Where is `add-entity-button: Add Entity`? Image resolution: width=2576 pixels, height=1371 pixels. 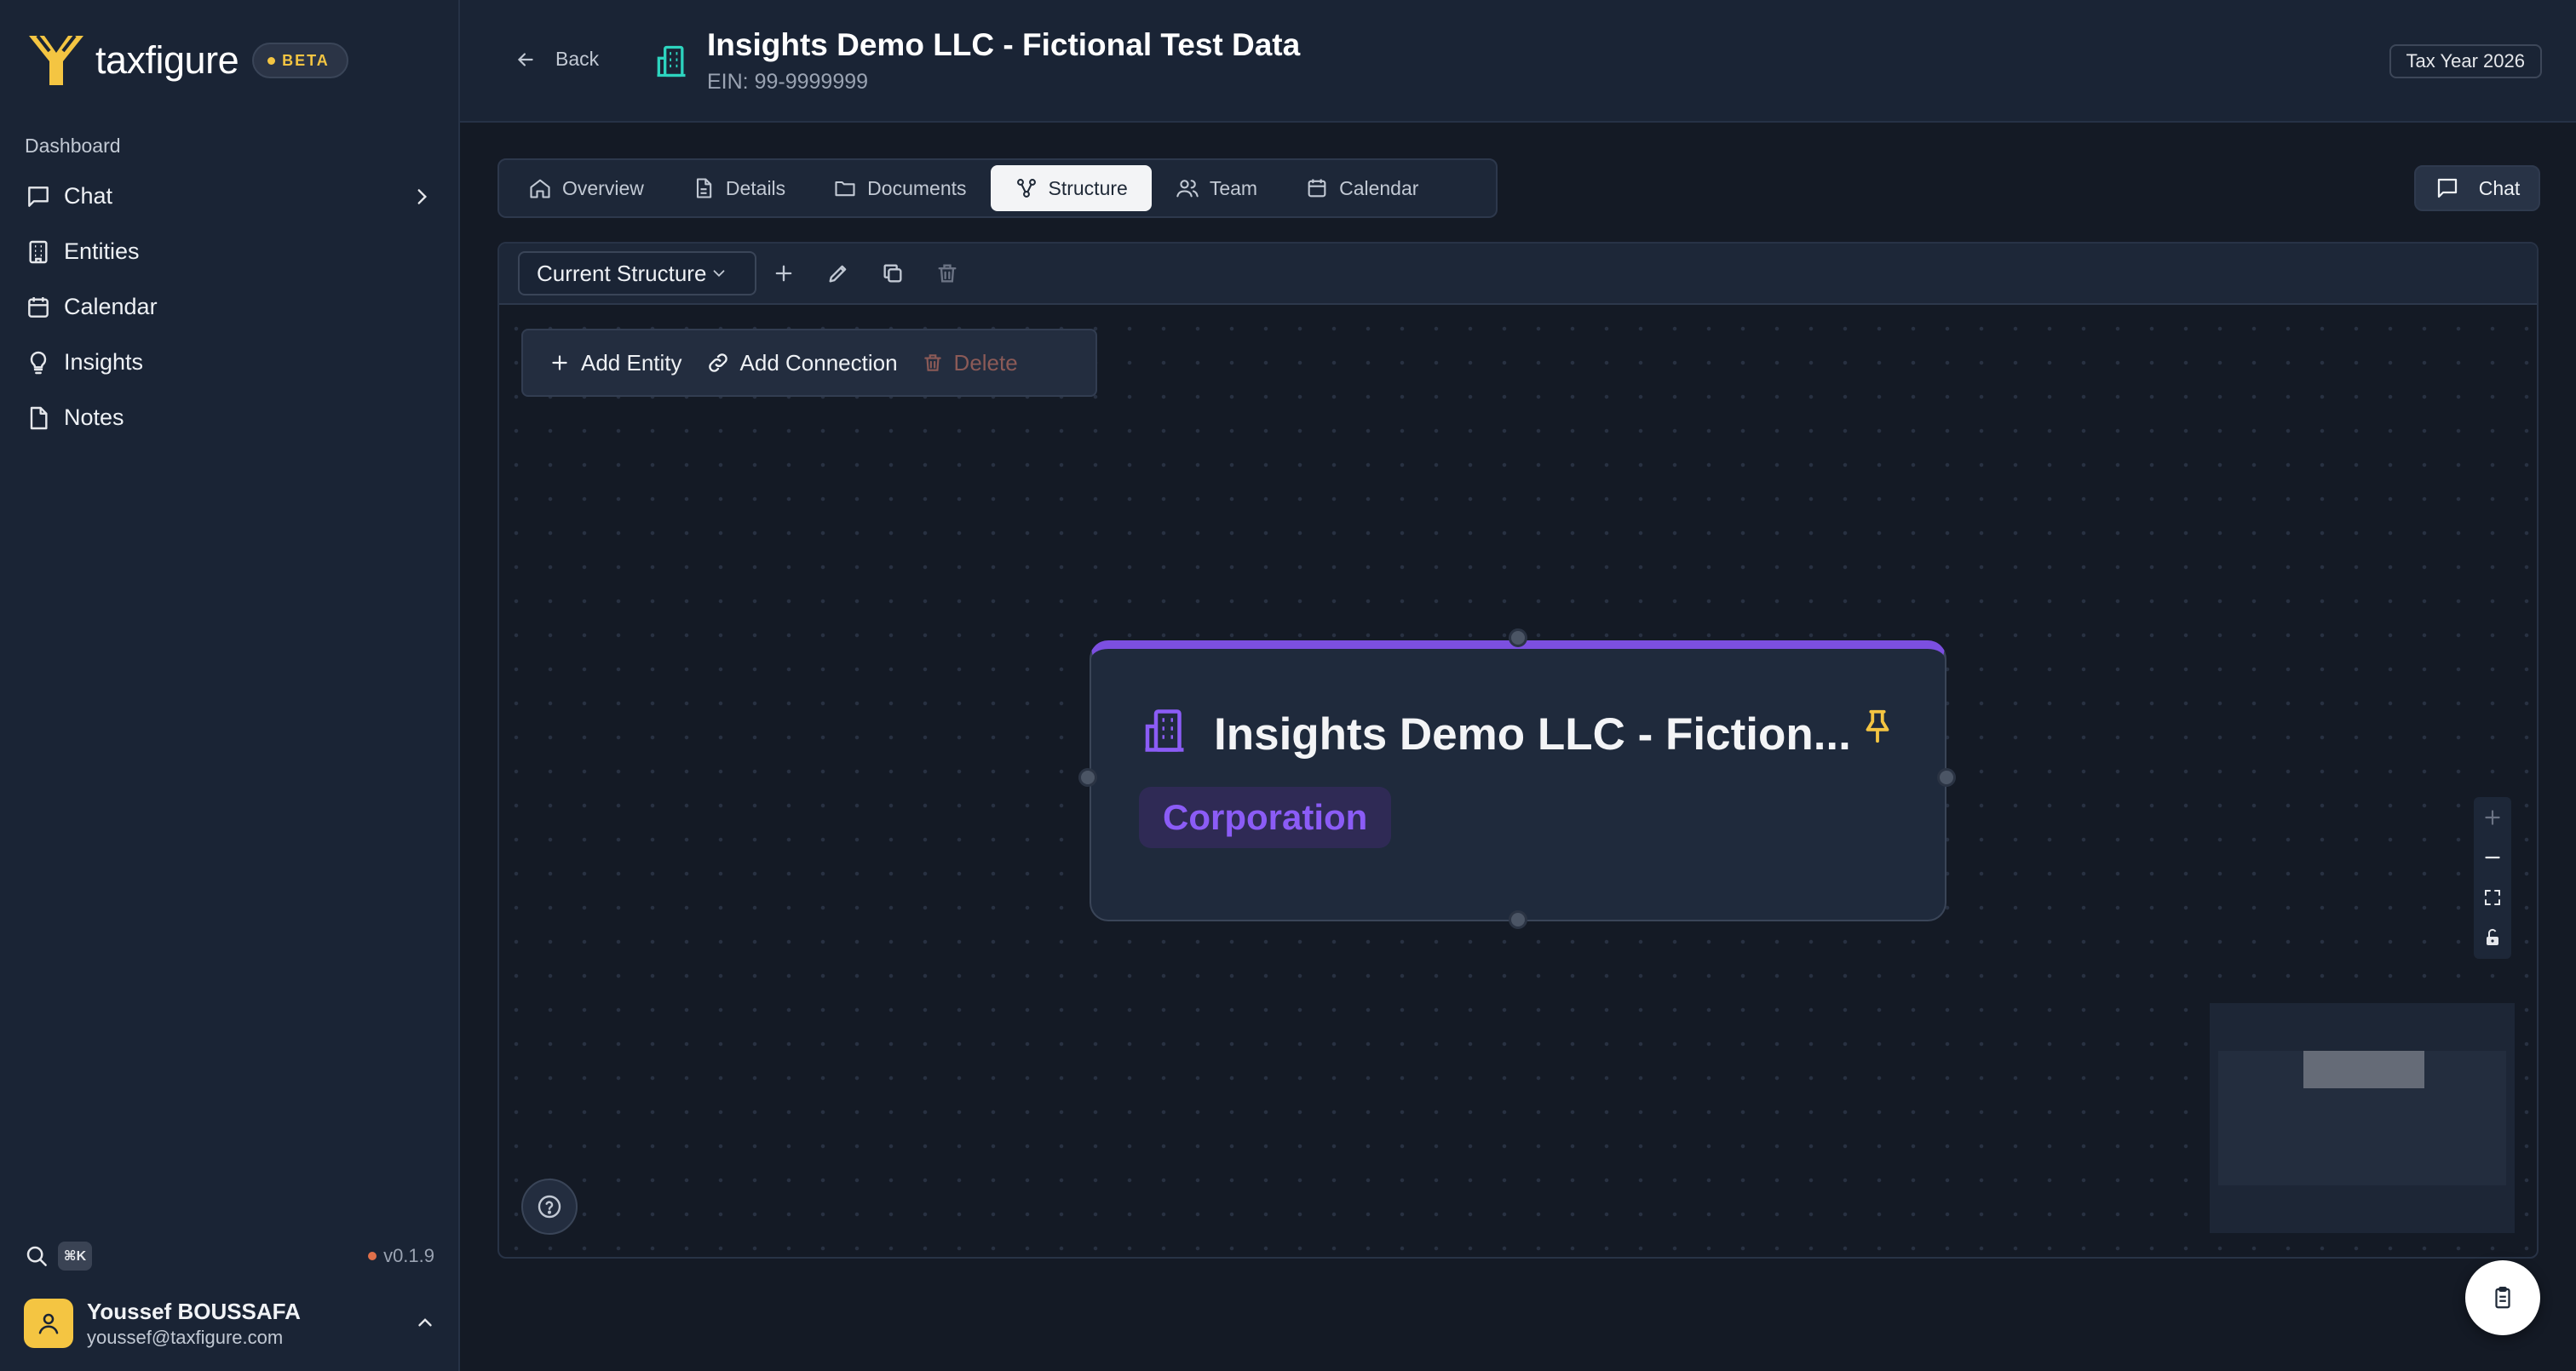 add-entity-button: Add Entity is located at coordinates (615, 363).